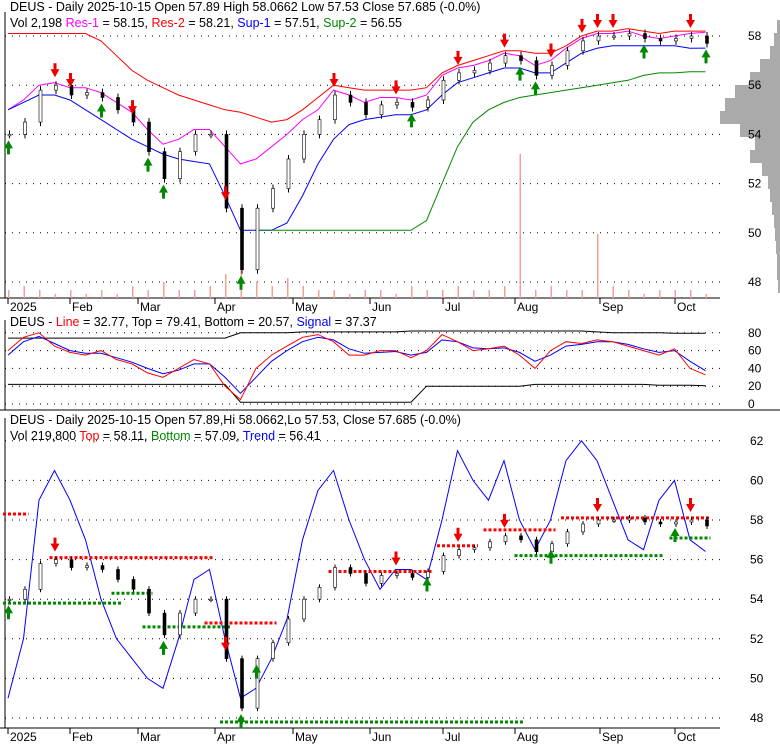 The width and height of the screenshot is (780, 745). What do you see at coordinates (217, 436) in the screenshot?
I see `bottom-value: = 57.09,` at bounding box center [217, 436].